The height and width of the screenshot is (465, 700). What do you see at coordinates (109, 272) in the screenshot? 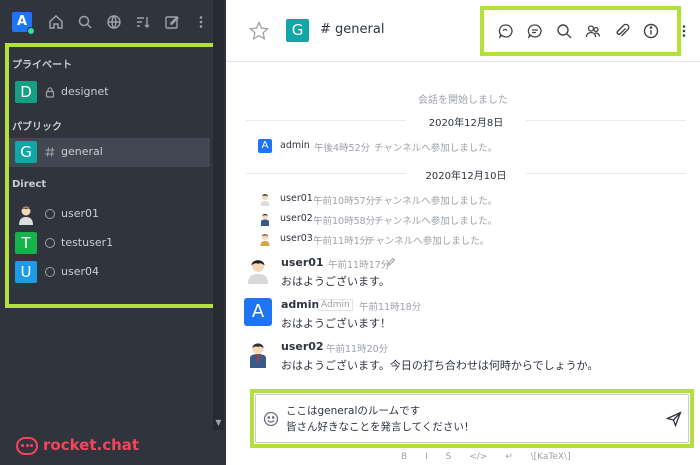
I see `sidebar-item-user04: U user04` at bounding box center [109, 272].